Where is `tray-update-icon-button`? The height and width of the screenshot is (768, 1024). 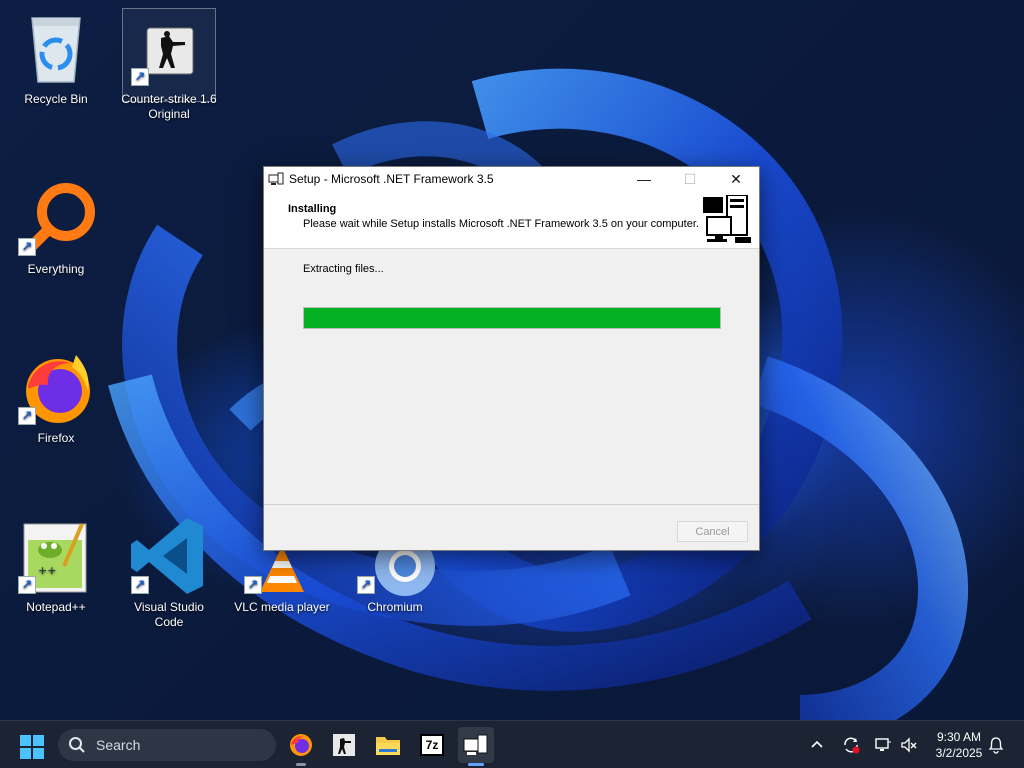
tray-update-icon-button is located at coordinates (852, 744).